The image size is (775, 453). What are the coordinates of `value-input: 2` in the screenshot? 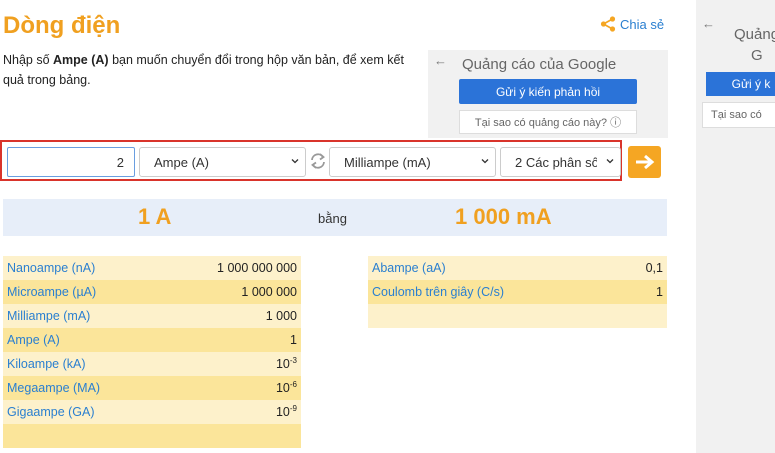 It's located at (71, 162).